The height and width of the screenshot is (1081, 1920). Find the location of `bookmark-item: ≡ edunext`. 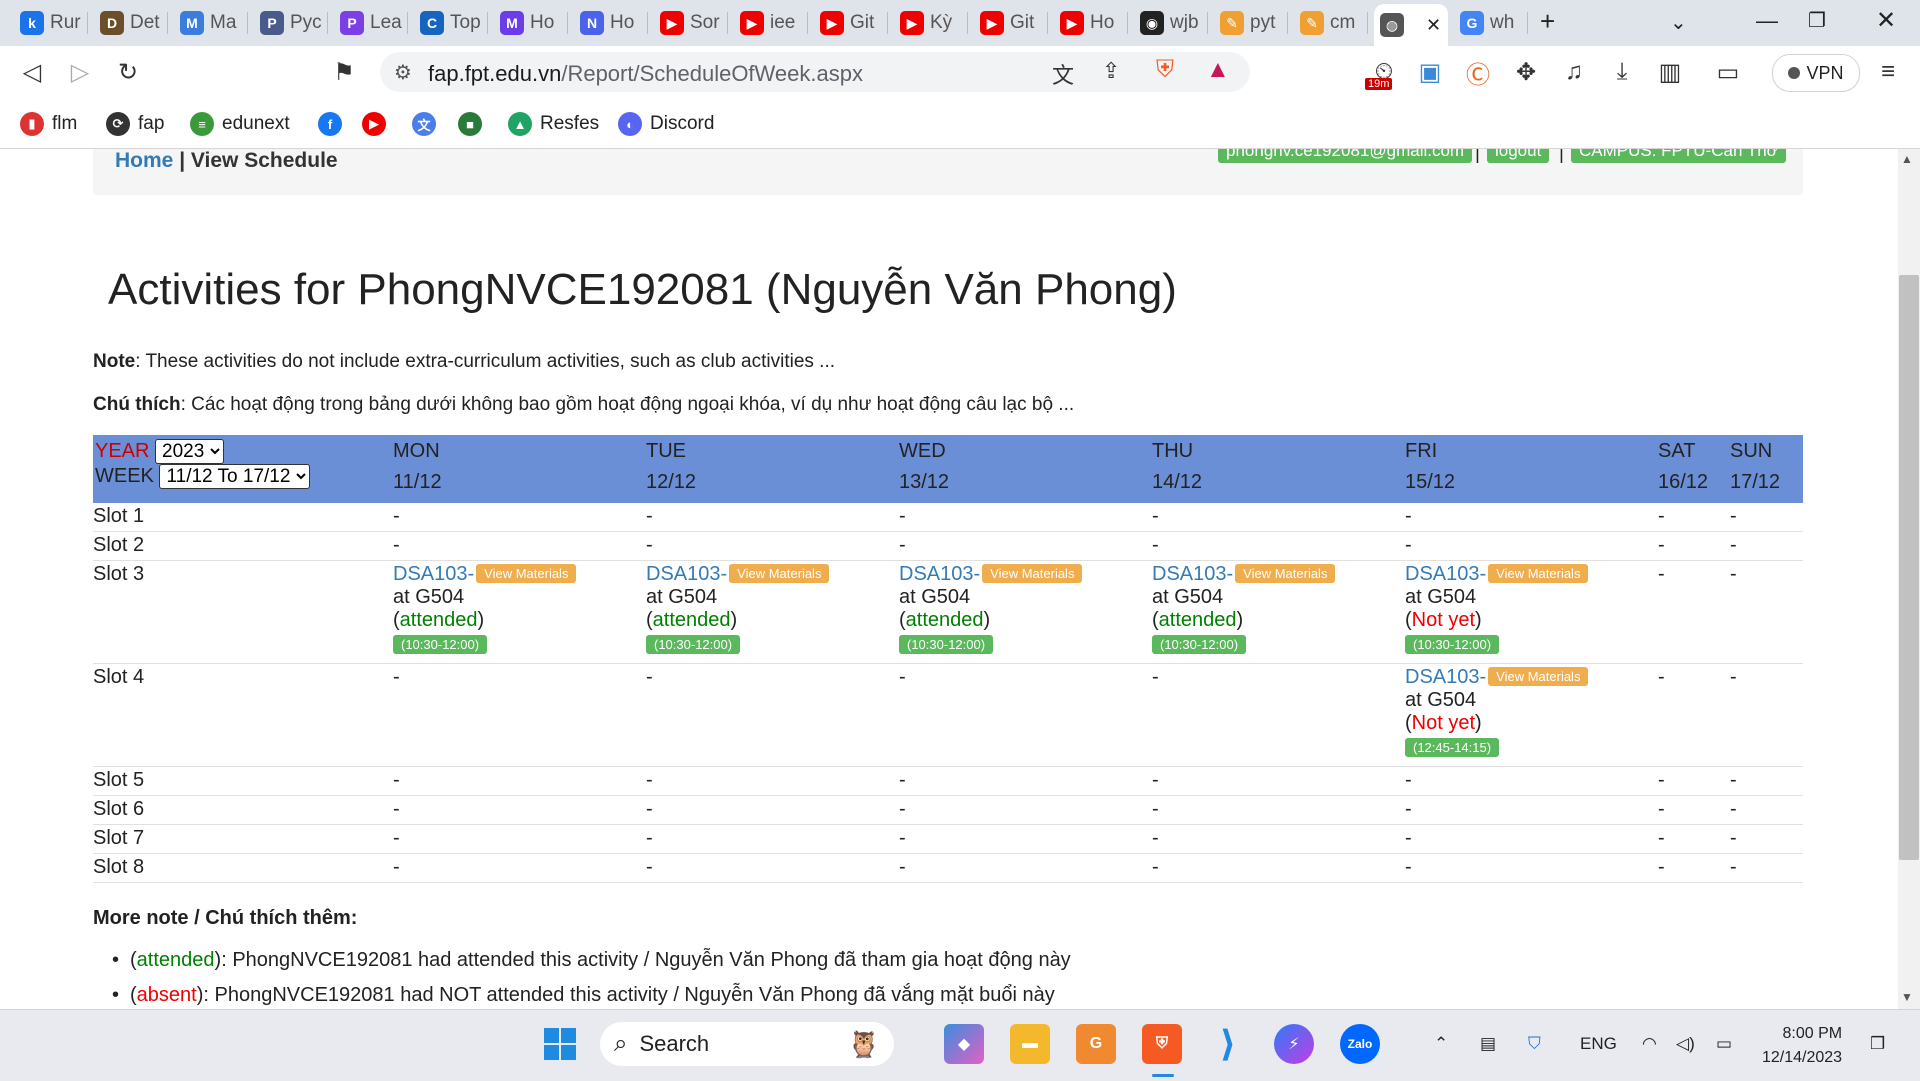

bookmark-item: ≡ edunext is located at coordinates (240, 124).